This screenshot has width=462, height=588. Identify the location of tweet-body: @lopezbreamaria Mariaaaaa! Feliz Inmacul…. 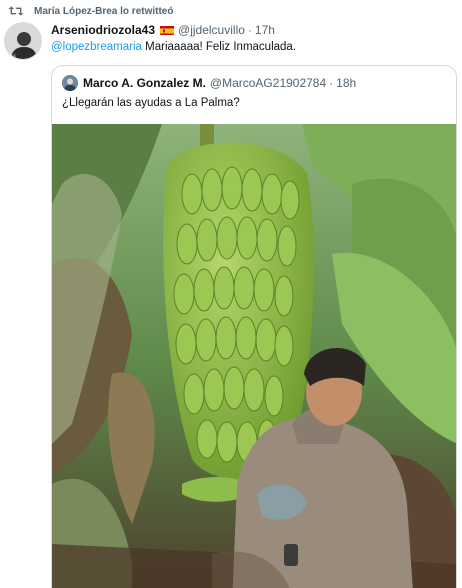
(173, 47).